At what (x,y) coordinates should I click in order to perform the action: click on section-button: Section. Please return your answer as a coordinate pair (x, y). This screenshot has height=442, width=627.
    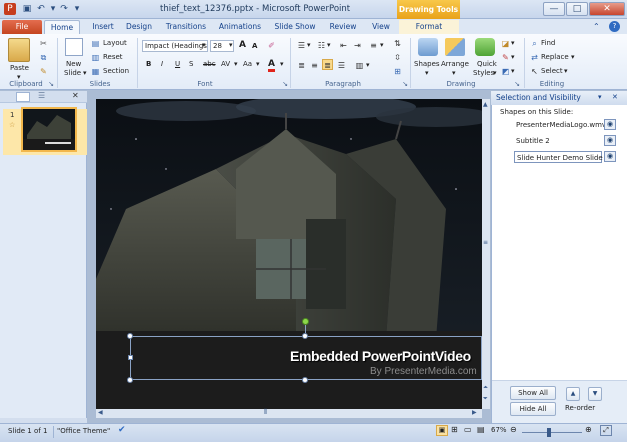
    Looking at the image, I should click on (116, 71).